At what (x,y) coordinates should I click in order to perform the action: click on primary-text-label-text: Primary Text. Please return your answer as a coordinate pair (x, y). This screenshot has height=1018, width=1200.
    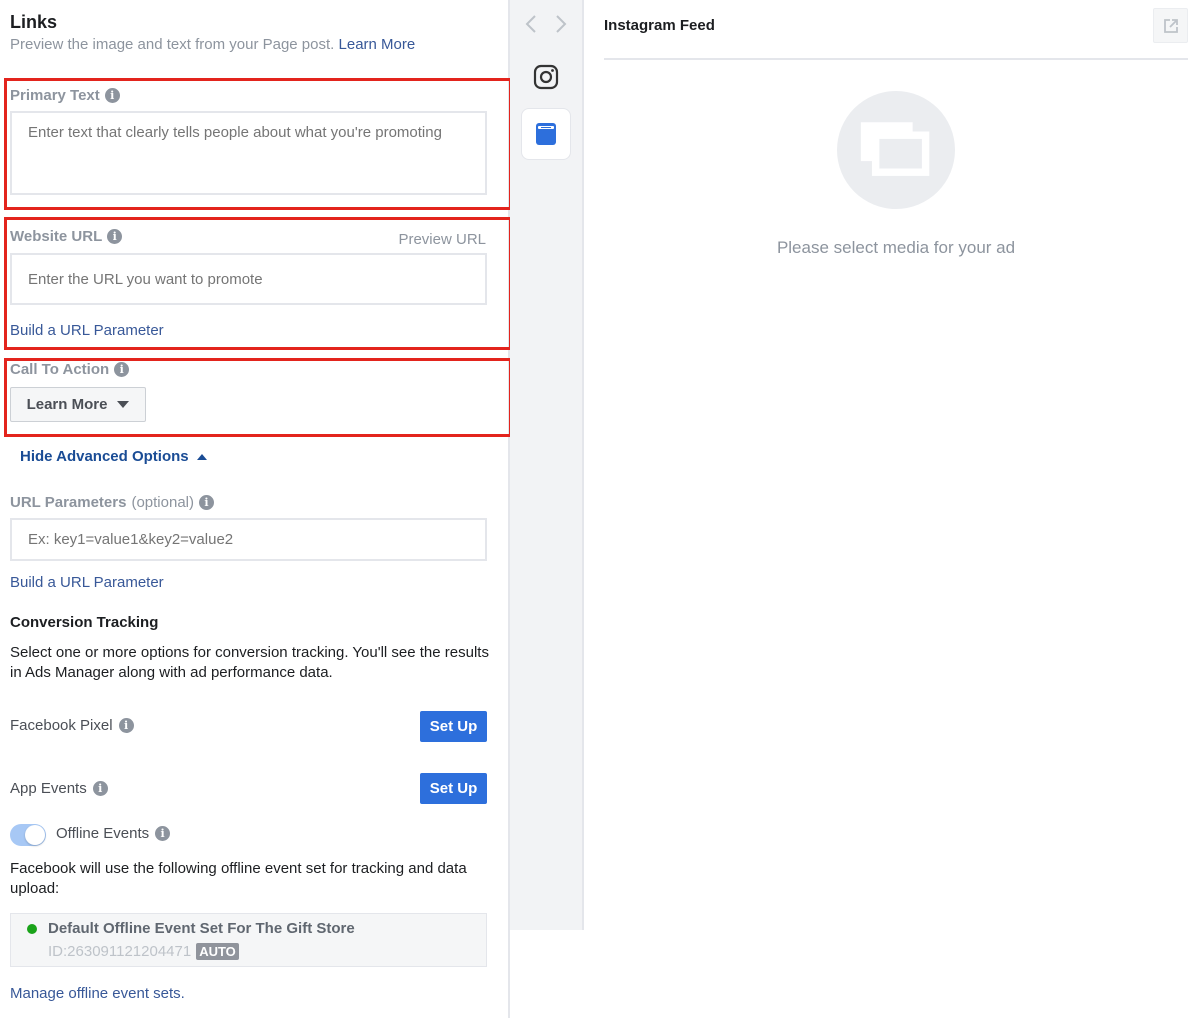
    Looking at the image, I should click on (55, 95).